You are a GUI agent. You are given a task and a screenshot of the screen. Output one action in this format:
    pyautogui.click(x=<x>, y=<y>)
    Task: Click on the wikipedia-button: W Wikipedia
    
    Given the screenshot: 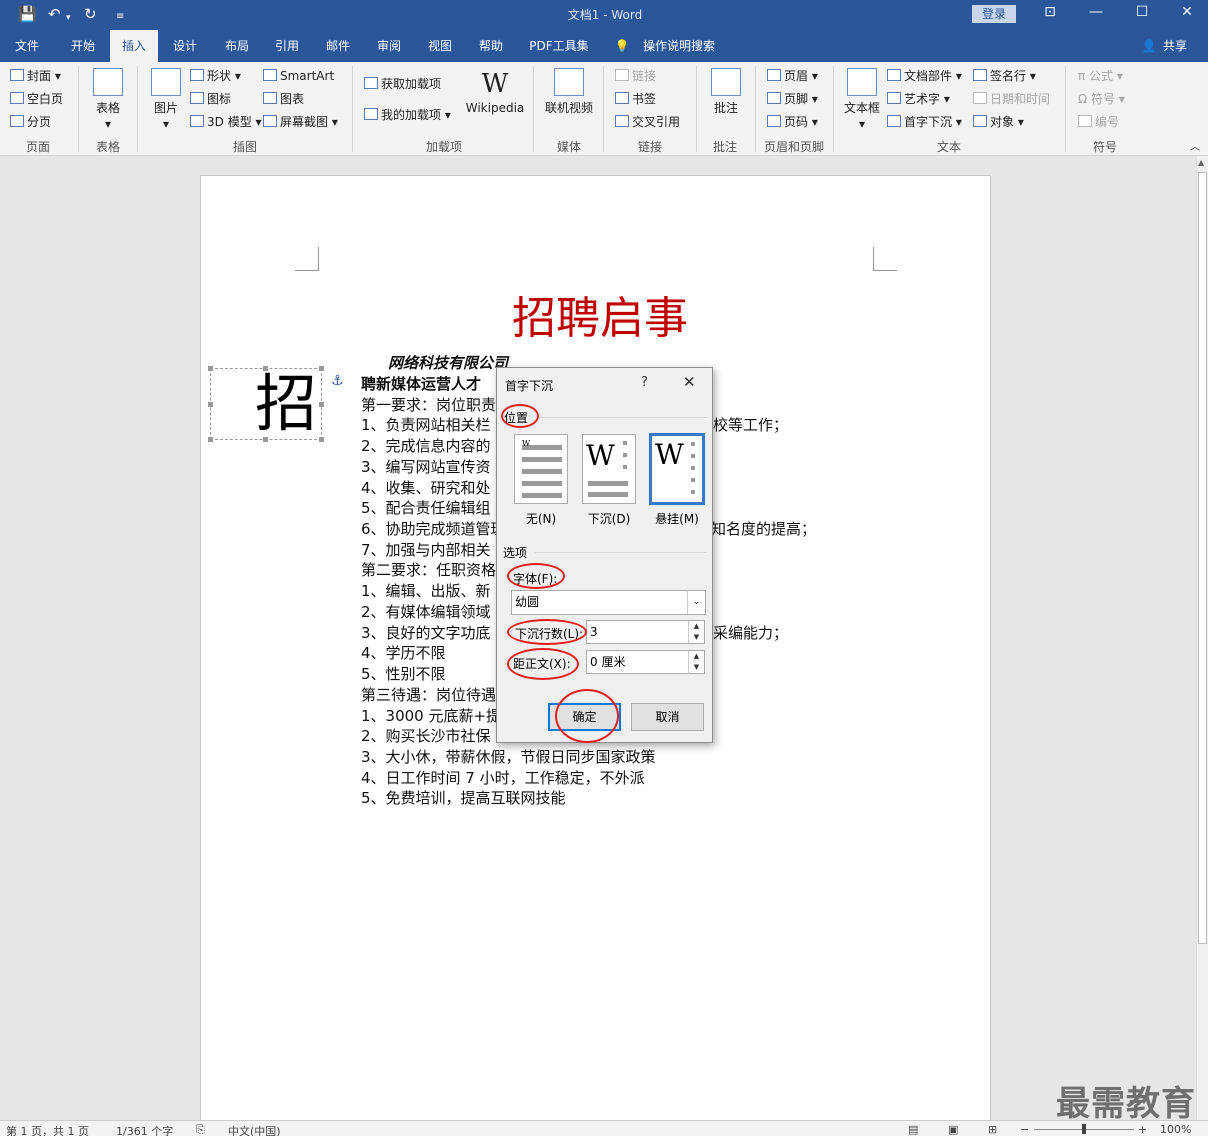 What is the action you would take?
    pyautogui.click(x=495, y=92)
    